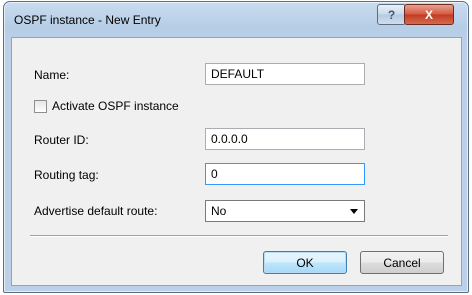 The width and height of the screenshot is (472, 295). Describe the element at coordinates (66, 175) in the screenshot. I see `routing-tag-label: Routing tag:` at that location.